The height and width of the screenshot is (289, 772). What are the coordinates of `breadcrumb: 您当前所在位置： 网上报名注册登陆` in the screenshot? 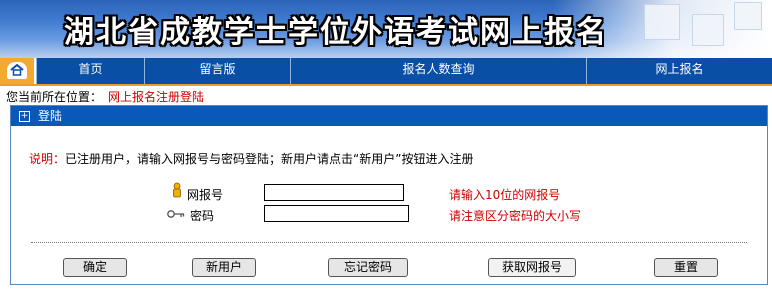 It's located at (105, 96).